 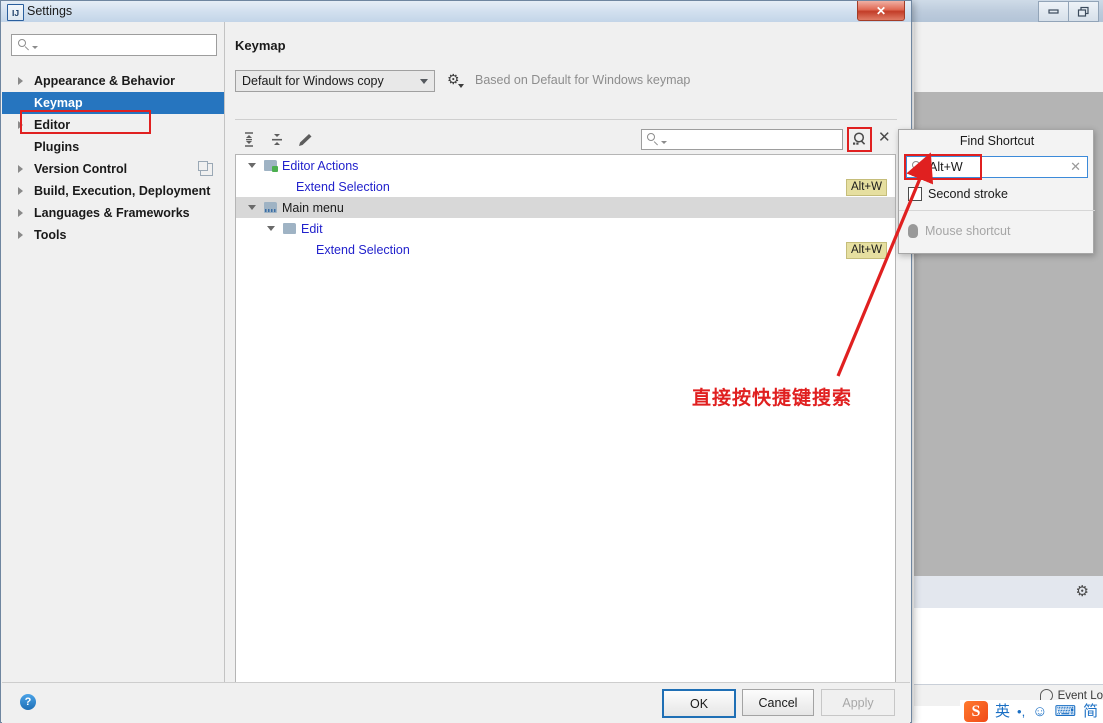 I want to click on folder-green-icon, so click(x=271, y=166).